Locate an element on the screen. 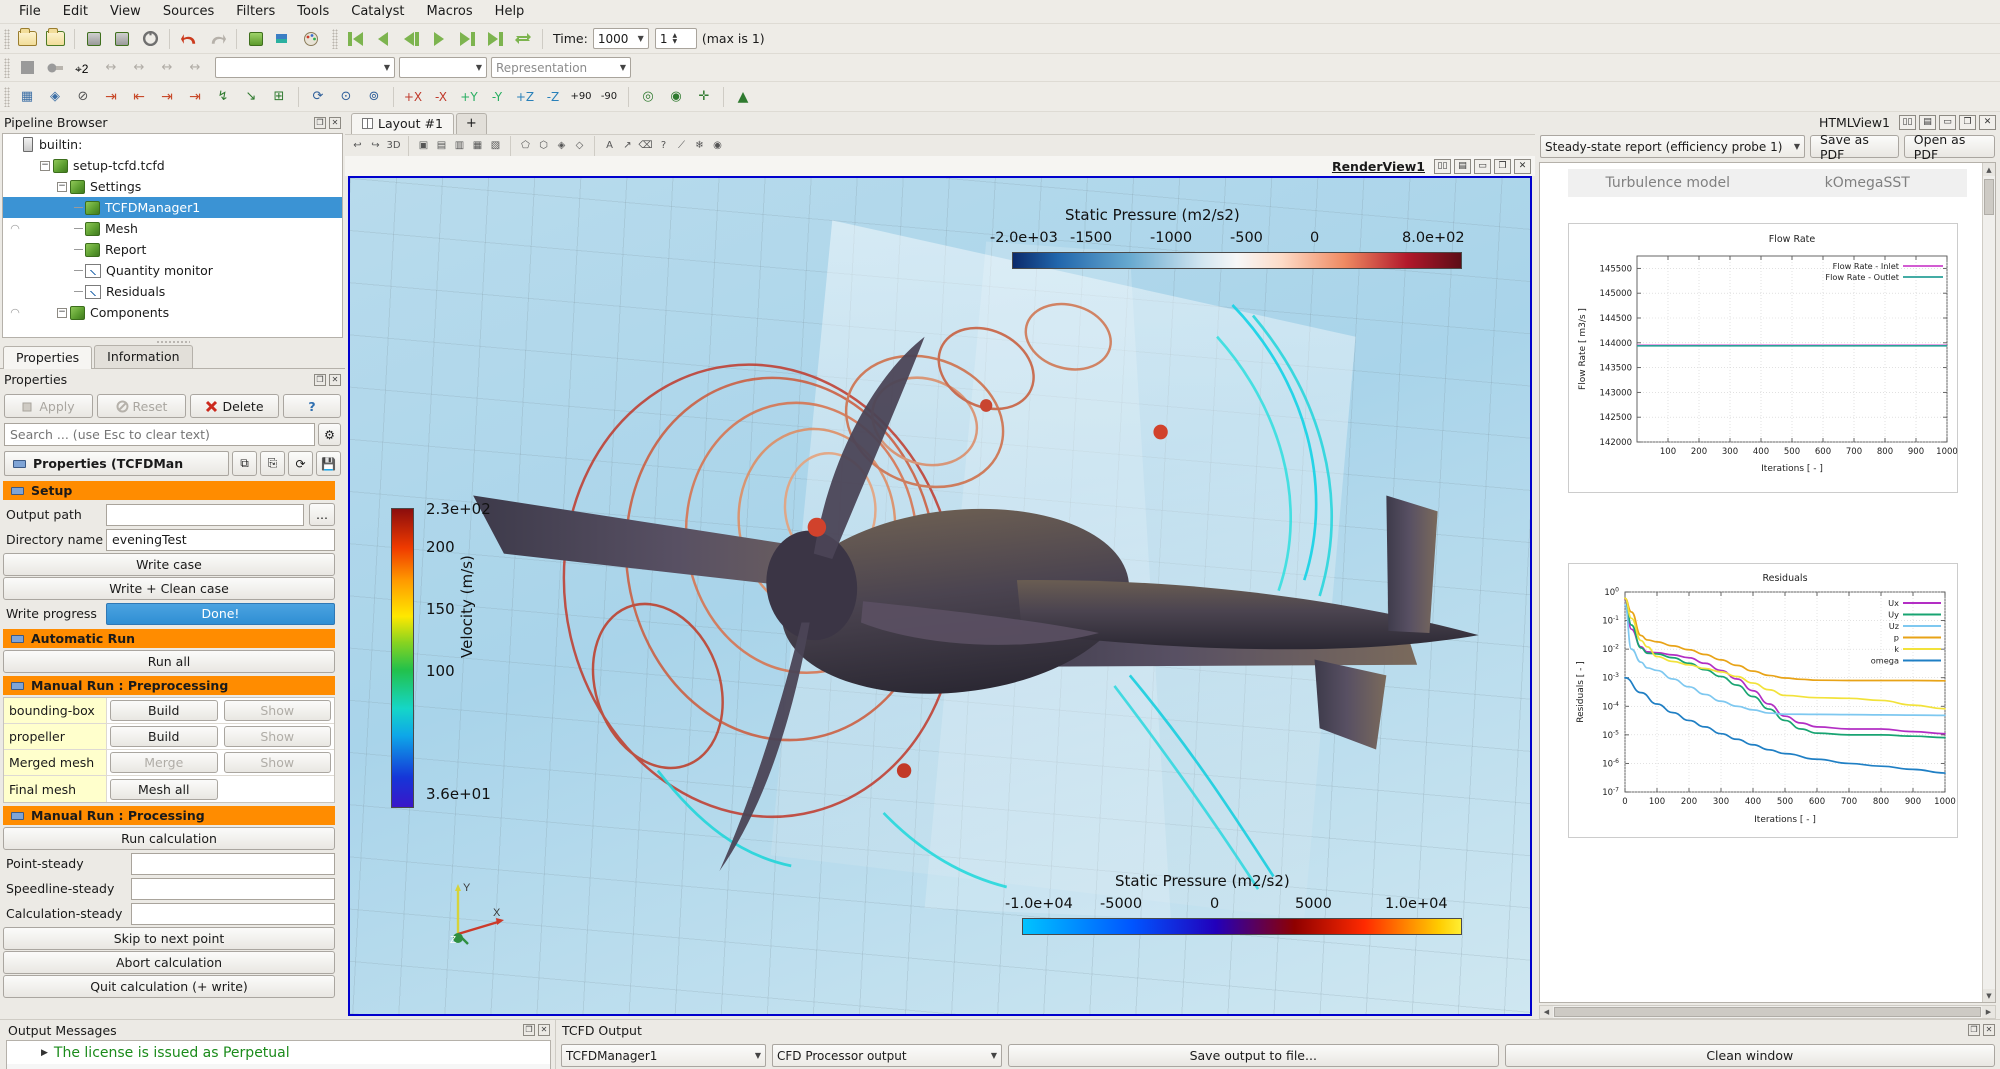 This screenshot has width=2000, height=1069. interaction-mode-3d-icon: 3D is located at coordinates (393, 145).